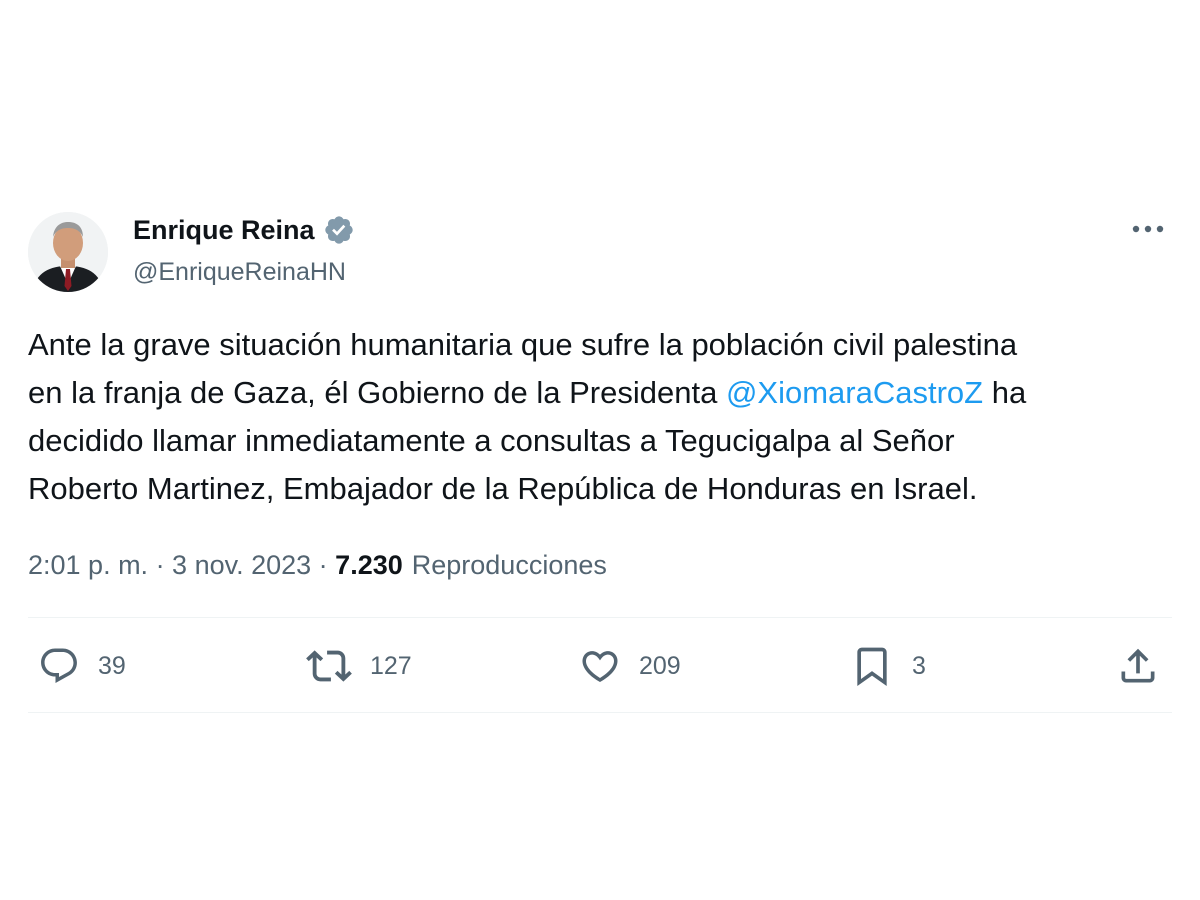 The width and height of the screenshot is (1200, 900). I want to click on author-name-row: Enrique Reina, so click(244, 230).